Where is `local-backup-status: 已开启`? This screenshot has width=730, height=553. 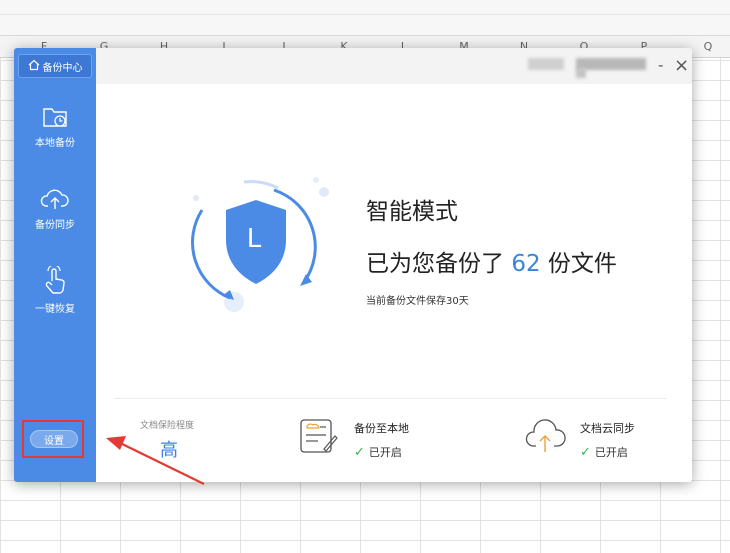 local-backup-status: 已开启 is located at coordinates (385, 452).